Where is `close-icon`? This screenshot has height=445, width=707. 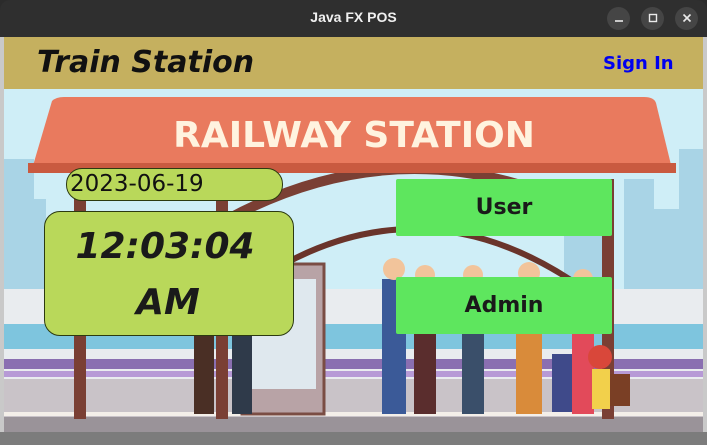 close-icon is located at coordinates (686, 18).